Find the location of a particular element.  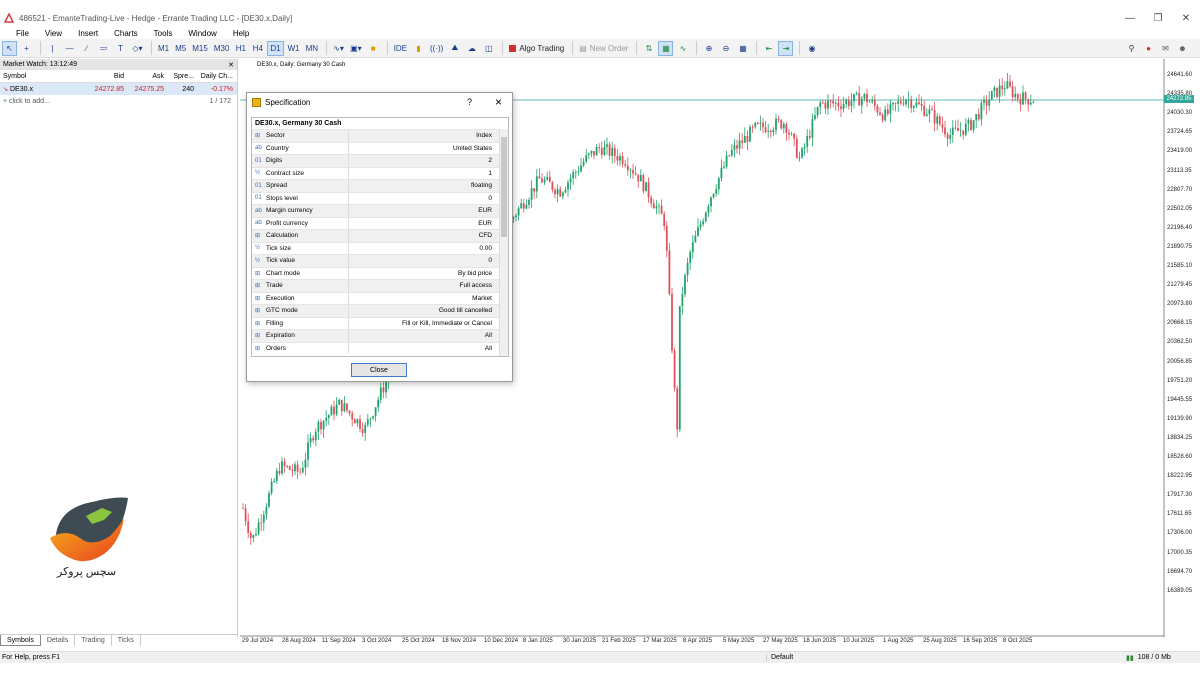

tf-d1: D1 is located at coordinates (275, 48).